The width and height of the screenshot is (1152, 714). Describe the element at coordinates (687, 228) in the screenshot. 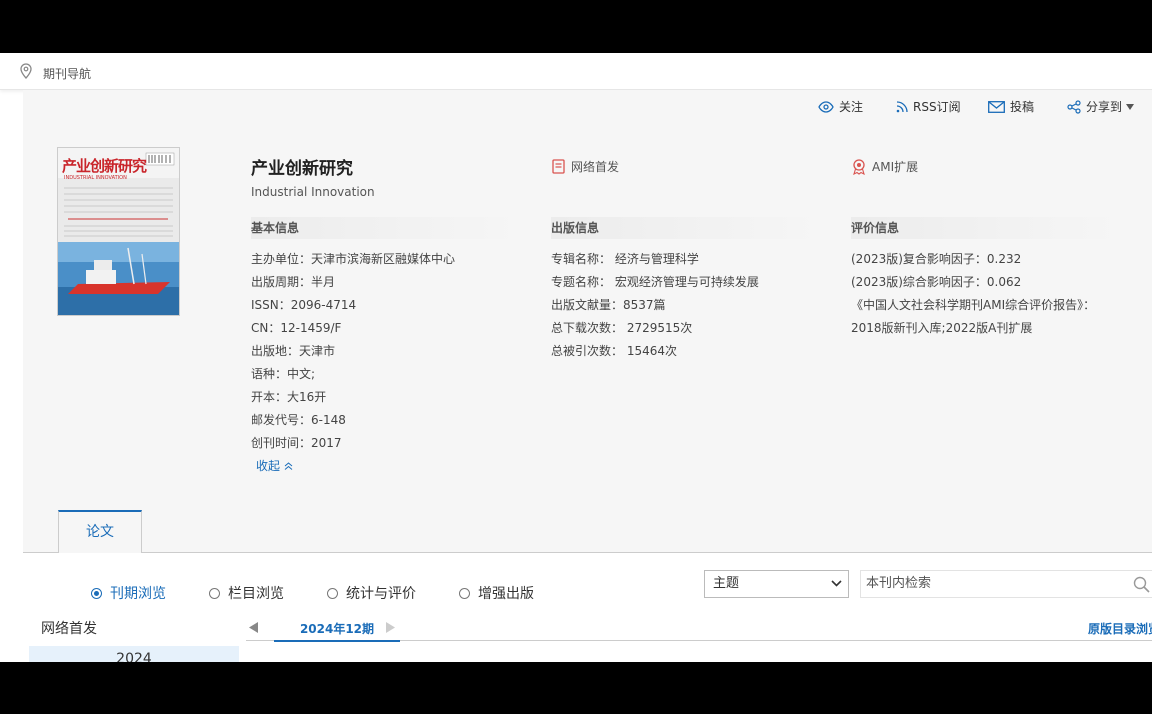

I see `publish-info-heading: 出版信息` at that location.